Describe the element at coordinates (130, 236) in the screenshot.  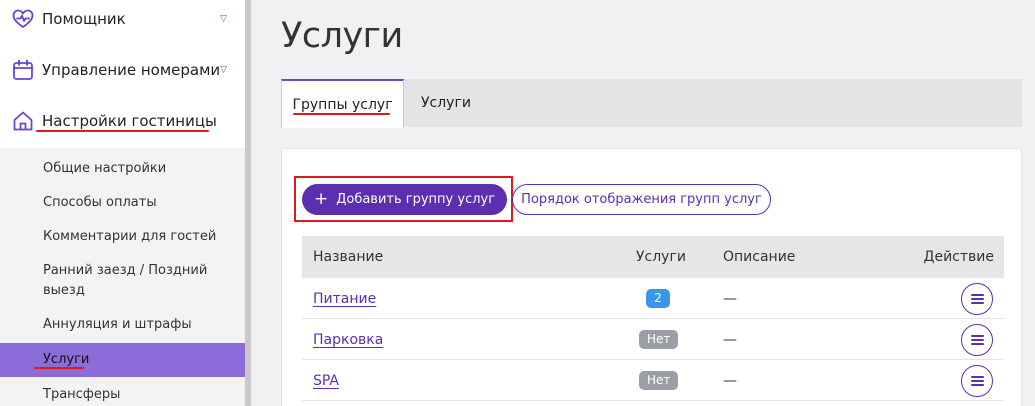
I see `submenu-item-label: Комментарии для гостей` at that location.